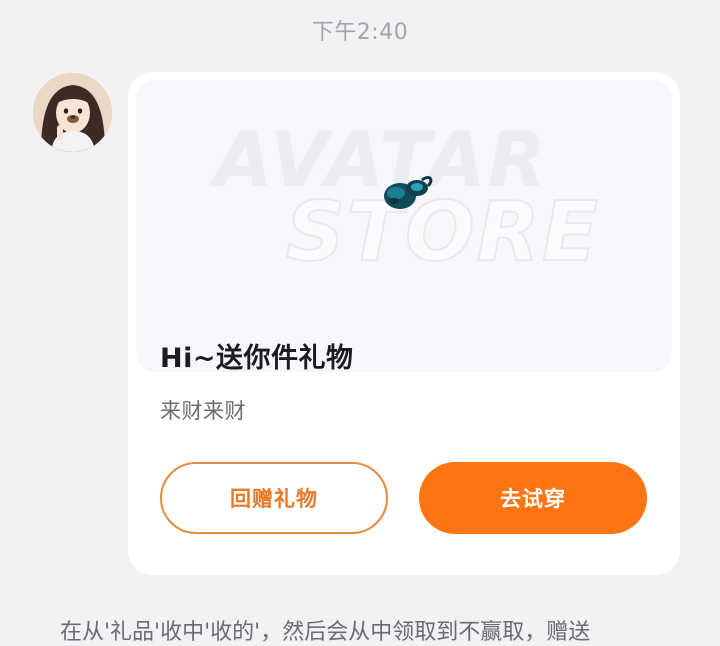 This screenshot has width=720, height=646. What do you see at coordinates (408, 192) in the screenshot?
I see `pacifier-icon` at bounding box center [408, 192].